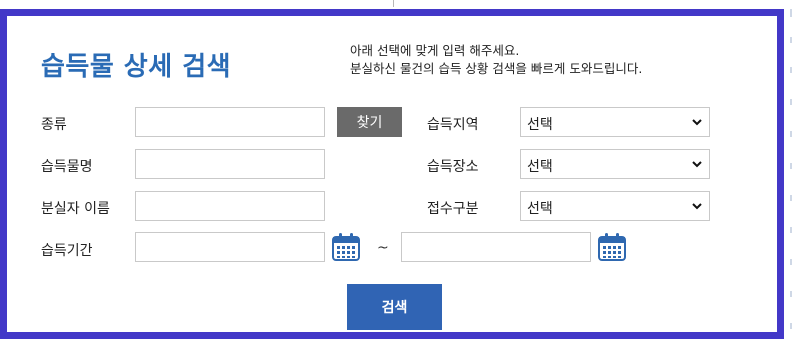 The width and height of the screenshot is (792, 347). What do you see at coordinates (615, 206) in the screenshot?
I see `receipt-type-select: 선택` at bounding box center [615, 206].